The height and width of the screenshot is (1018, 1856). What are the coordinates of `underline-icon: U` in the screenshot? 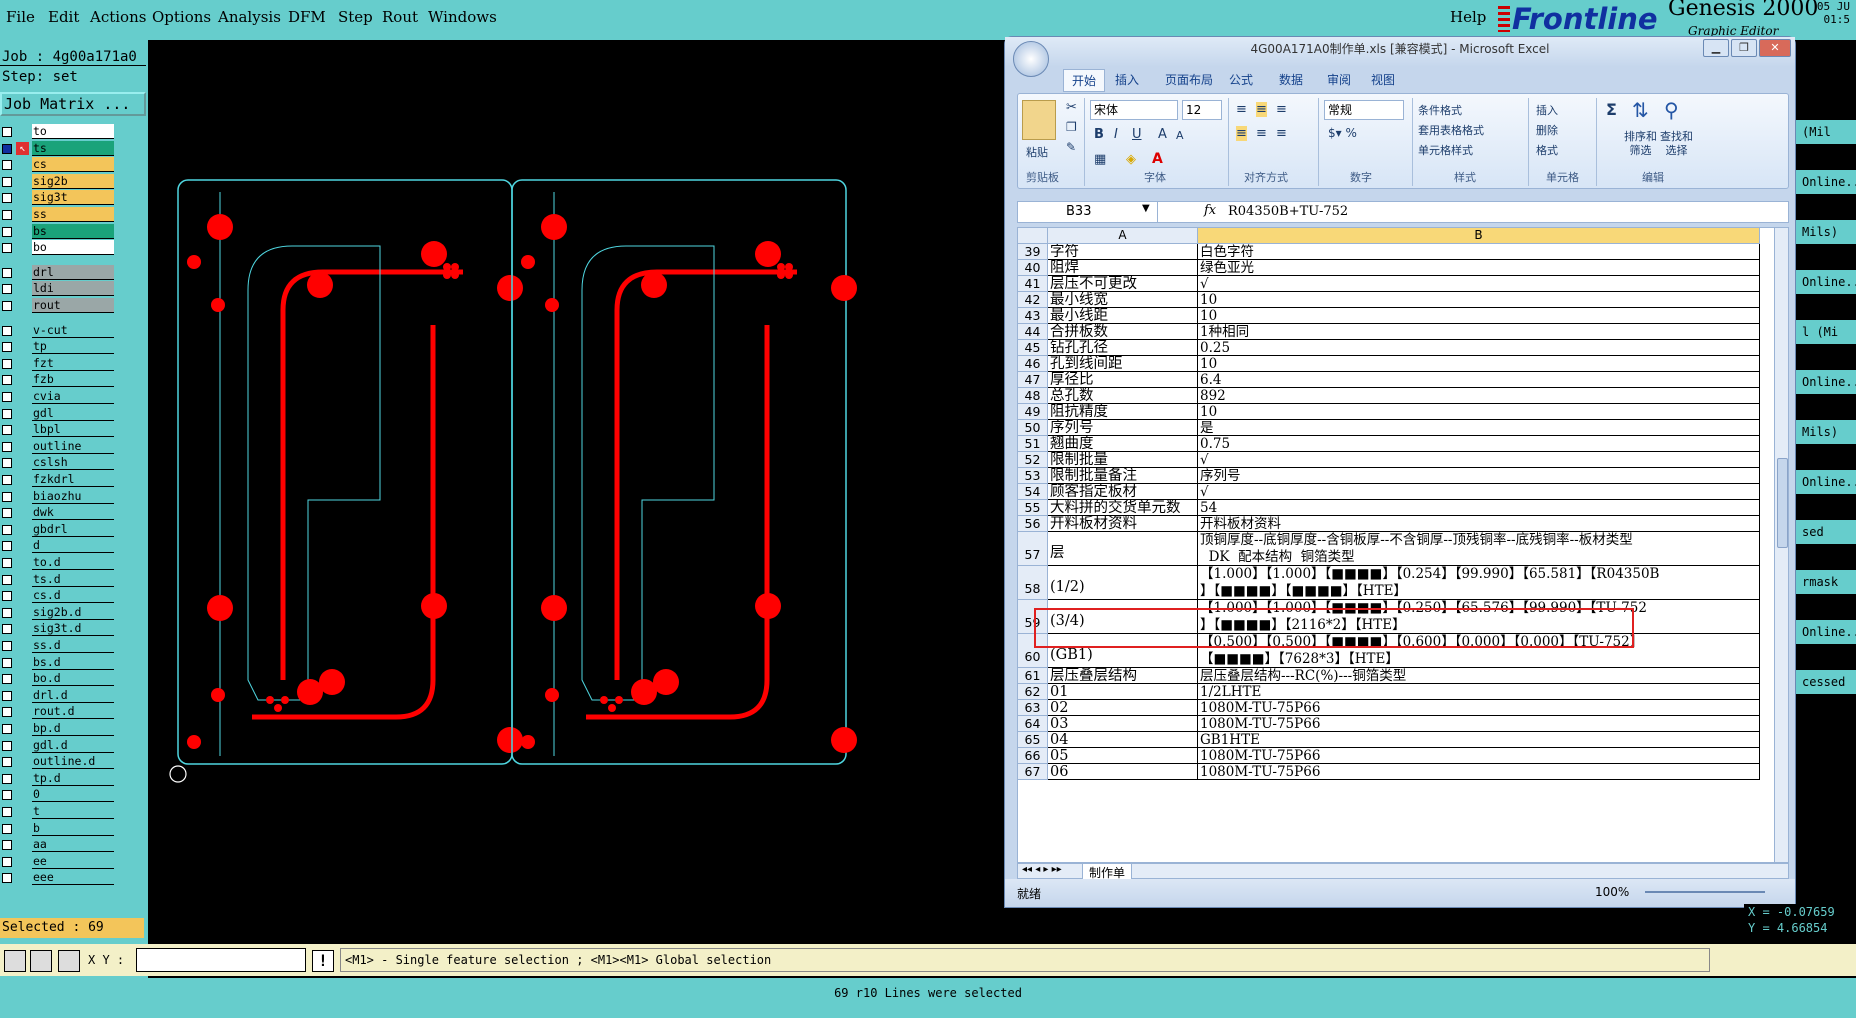 It's located at (1137, 134).